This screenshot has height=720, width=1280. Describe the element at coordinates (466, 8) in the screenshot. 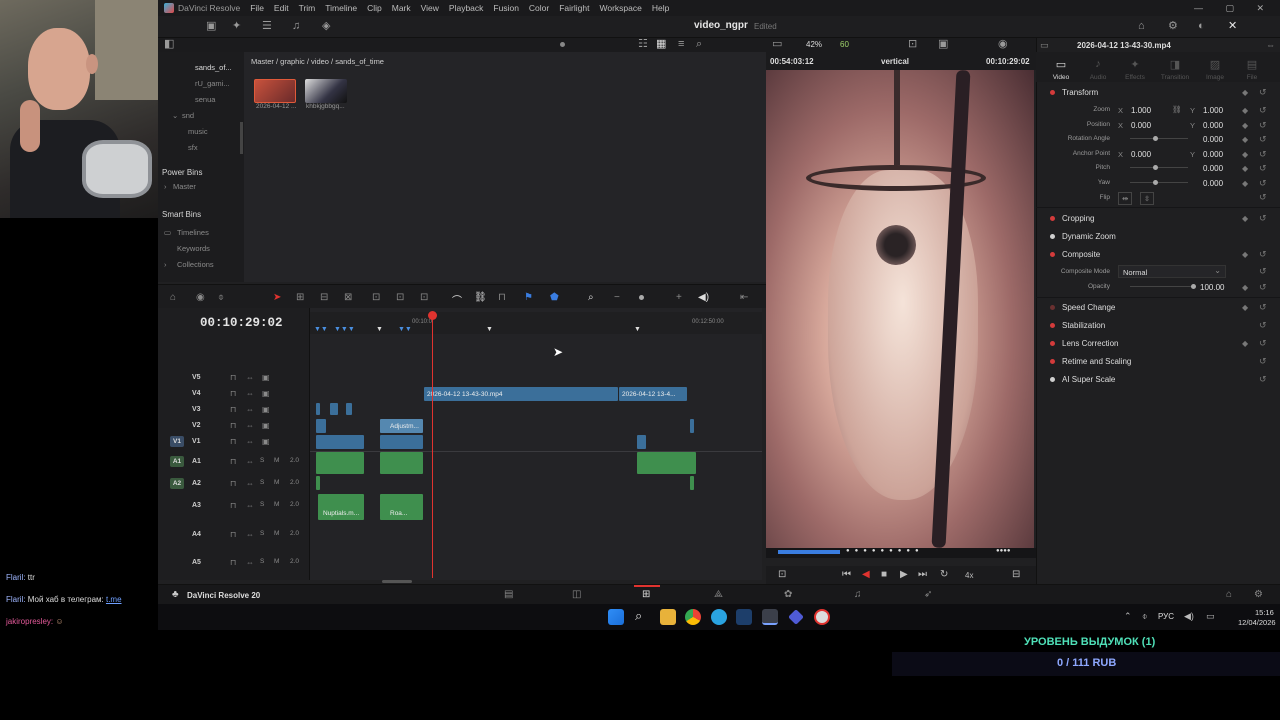

I see `menu-playback: Playback` at that location.